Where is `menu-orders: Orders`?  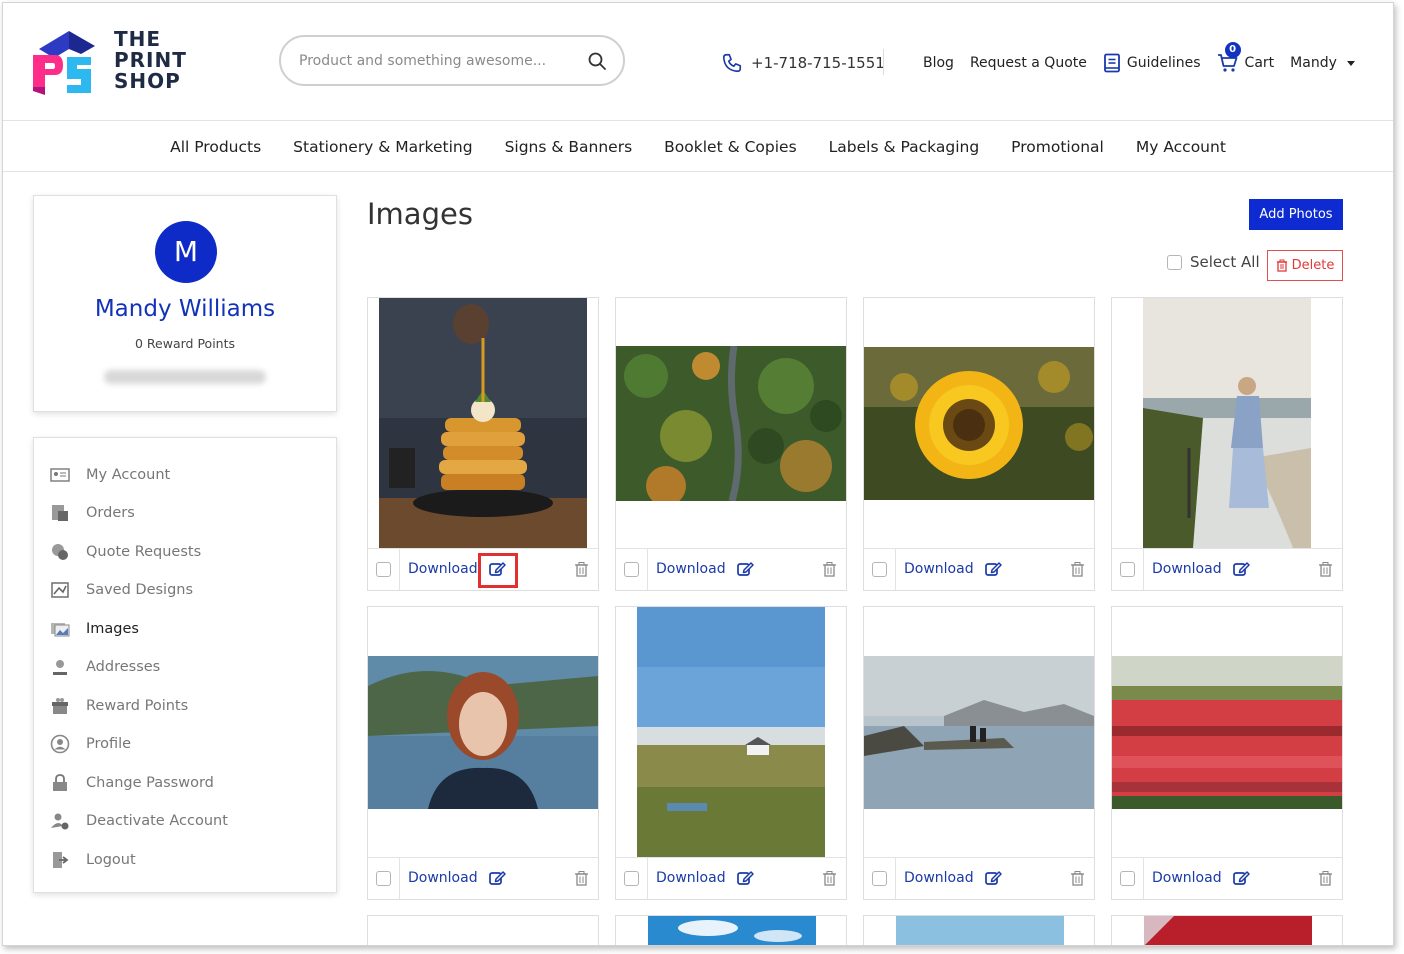
menu-orders: Orders is located at coordinates (92, 513).